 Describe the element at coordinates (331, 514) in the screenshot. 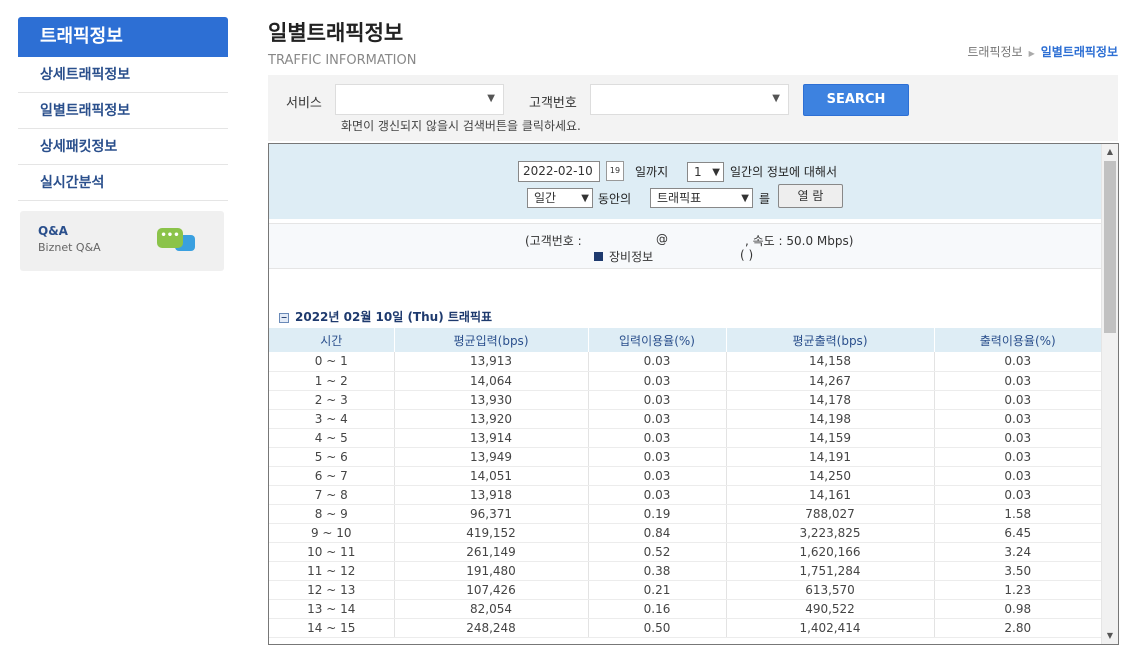

I see `table-cell: 8 ~ 9` at that location.